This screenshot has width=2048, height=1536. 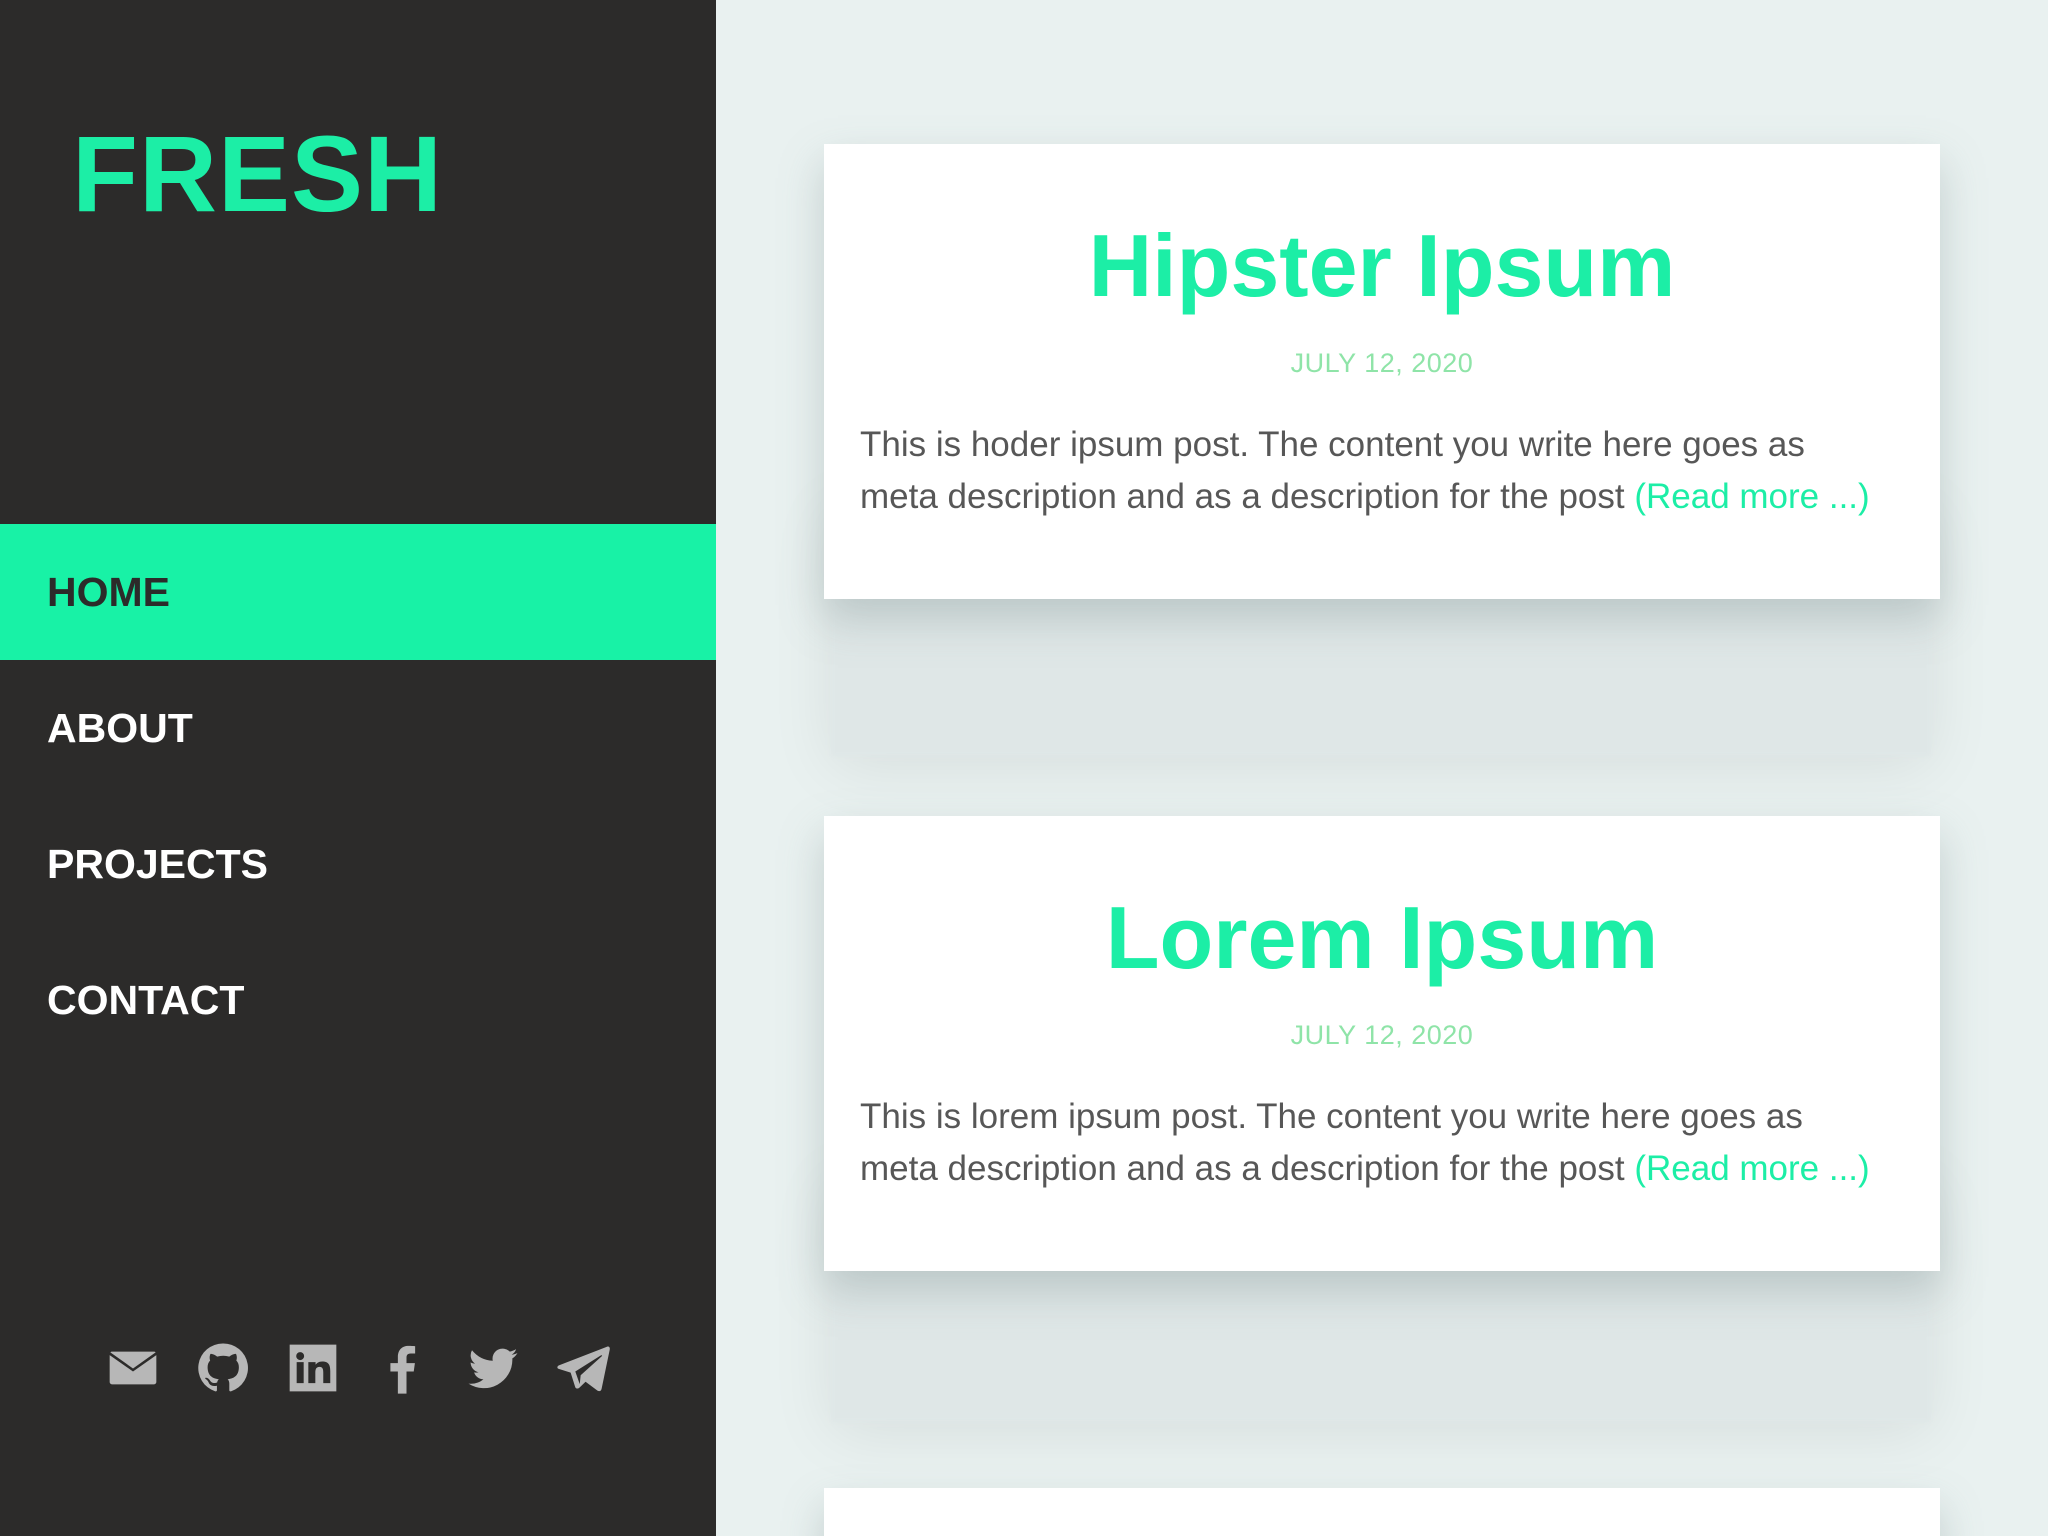 What do you see at coordinates (358, 728) in the screenshot?
I see `nav-item-about: ABOUT` at bounding box center [358, 728].